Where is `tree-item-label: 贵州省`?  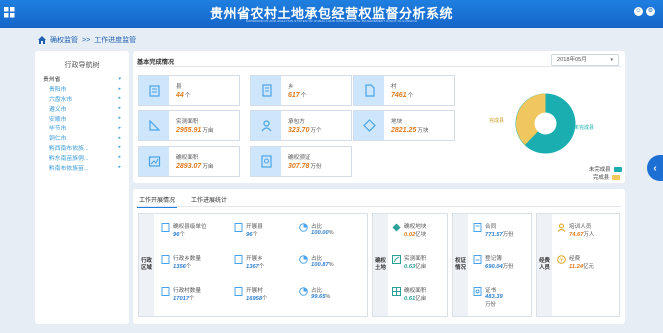
tree-item-label: 贵州省 is located at coordinates (52, 80).